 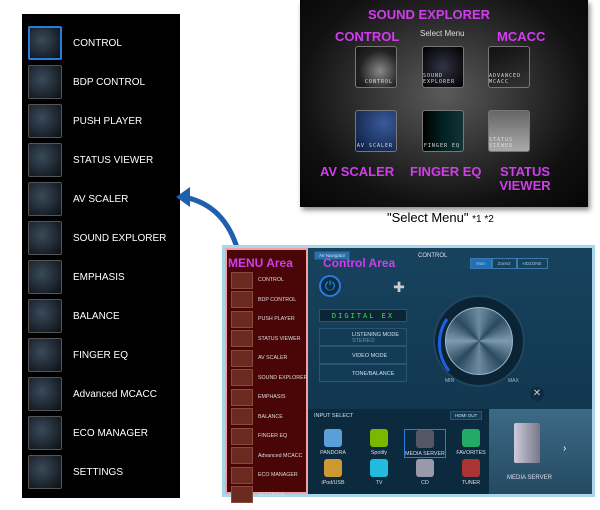 I want to click on menu-item: ECO MANAGER, so click(x=103, y=433).